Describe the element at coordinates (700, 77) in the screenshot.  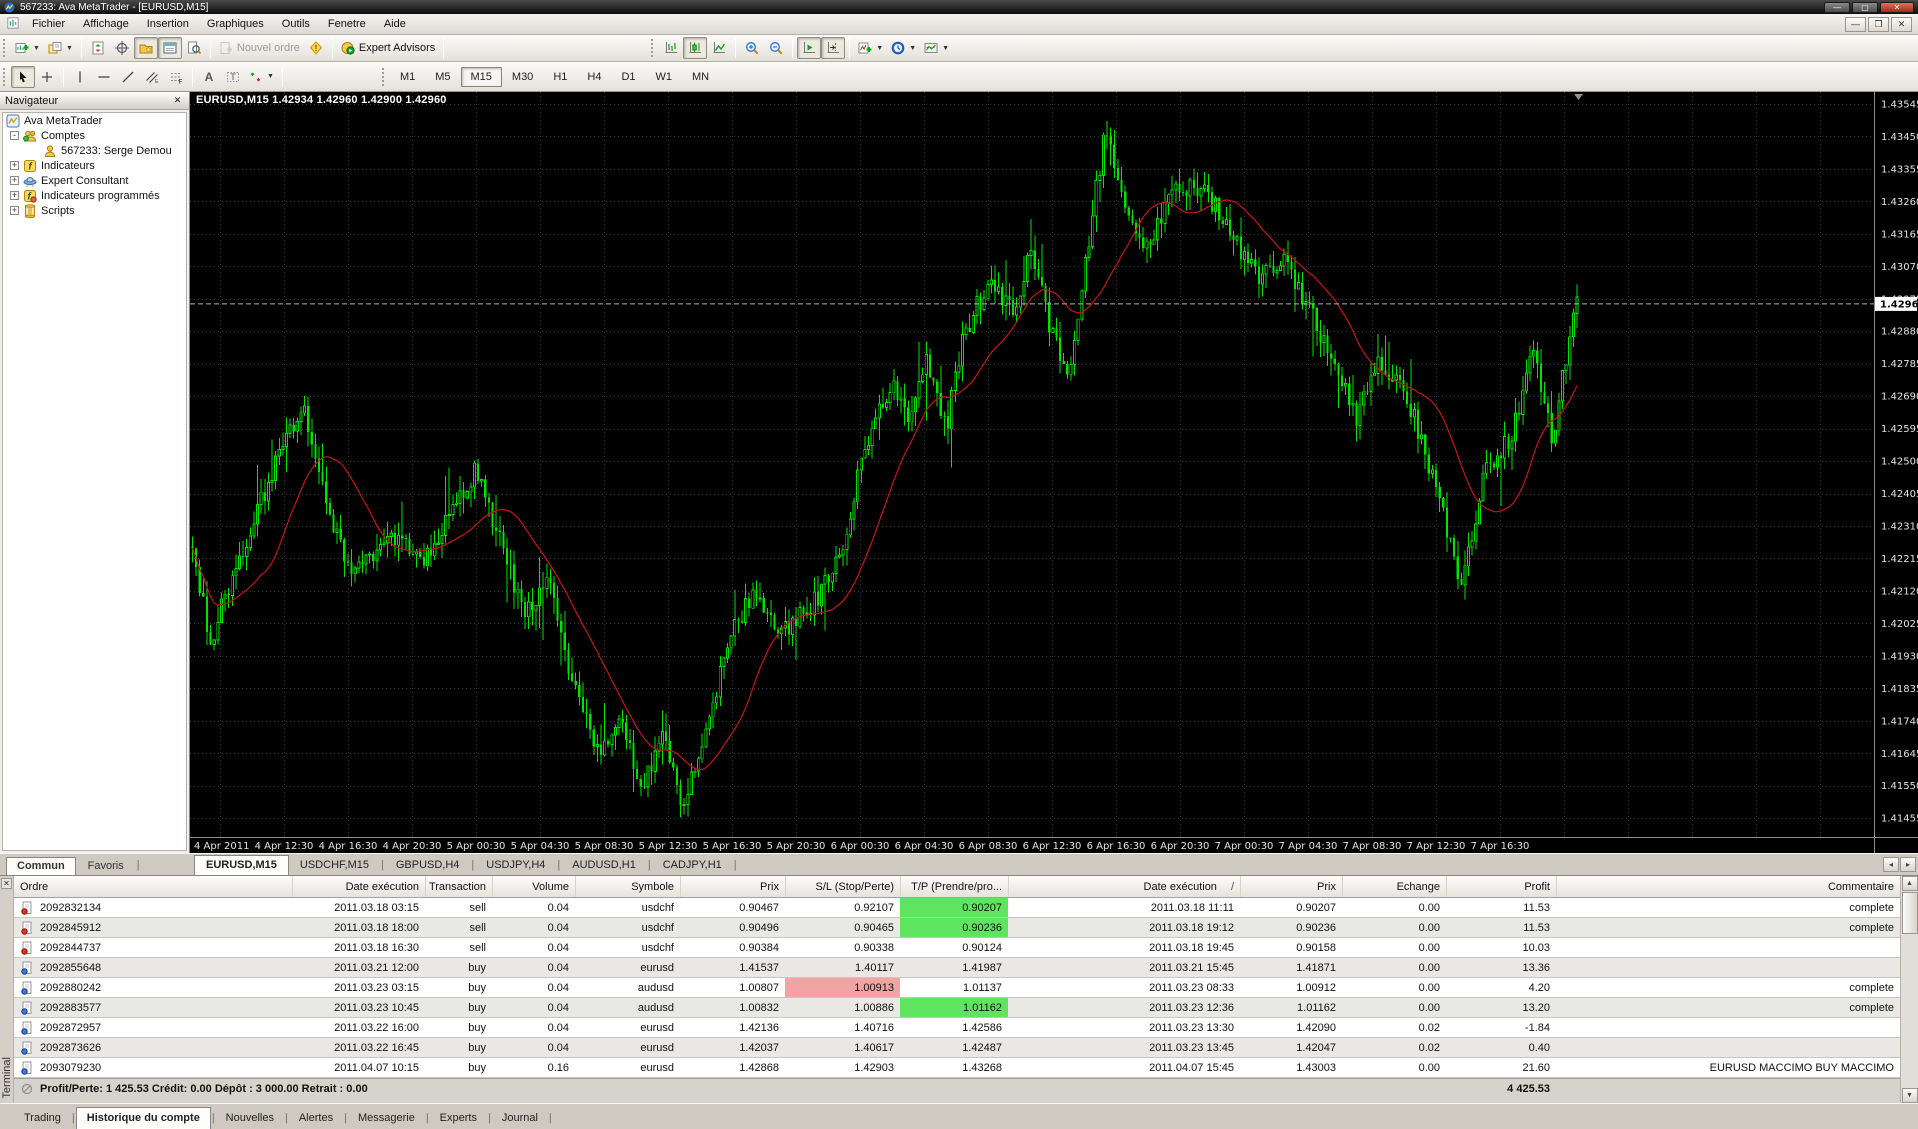
I see `timeframe-mn-button: MN` at that location.